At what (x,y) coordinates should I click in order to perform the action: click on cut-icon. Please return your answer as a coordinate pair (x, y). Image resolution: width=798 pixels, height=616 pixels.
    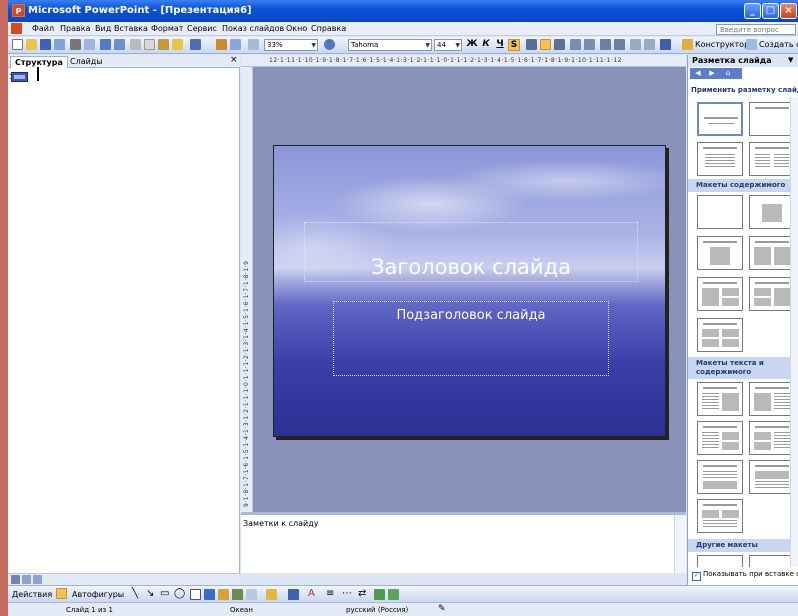
    Looking at the image, I should click on (135, 44).